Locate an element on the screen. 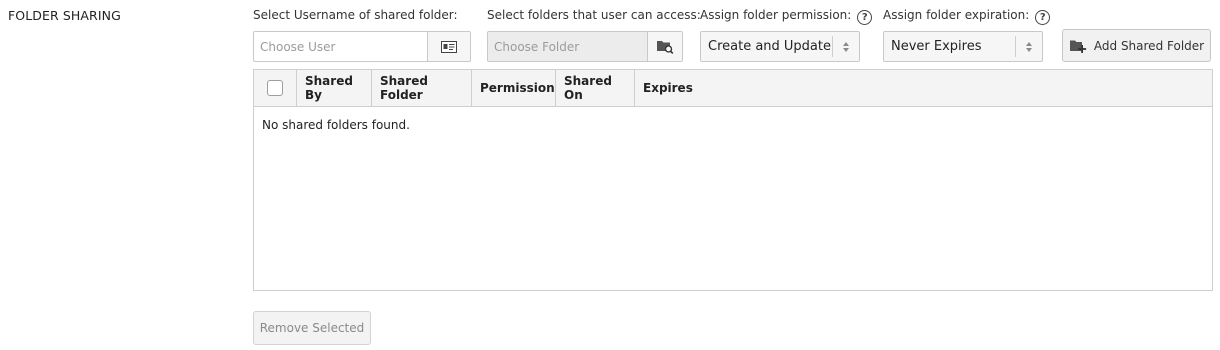 The image size is (1220, 350). user-lookup-button is located at coordinates (448, 46).